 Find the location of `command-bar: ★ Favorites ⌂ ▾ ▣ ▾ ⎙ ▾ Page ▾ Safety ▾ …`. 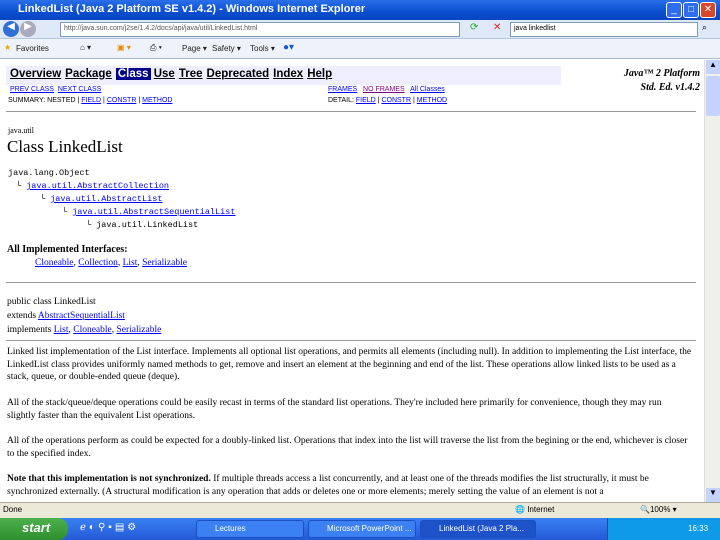

command-bar: ★ Favorites ⌂ ▾ ▣ ▾ ⎙ ▾ Page ▾ Safety ▾ … is located at coordinates (360, 49).